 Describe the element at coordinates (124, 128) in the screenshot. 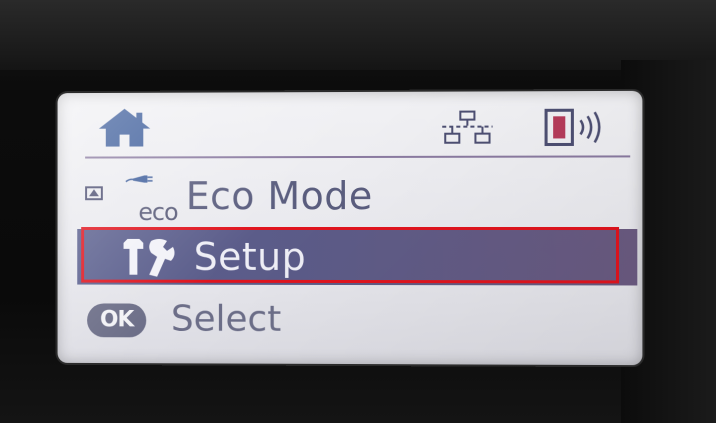

I see `home-icon` at that location.